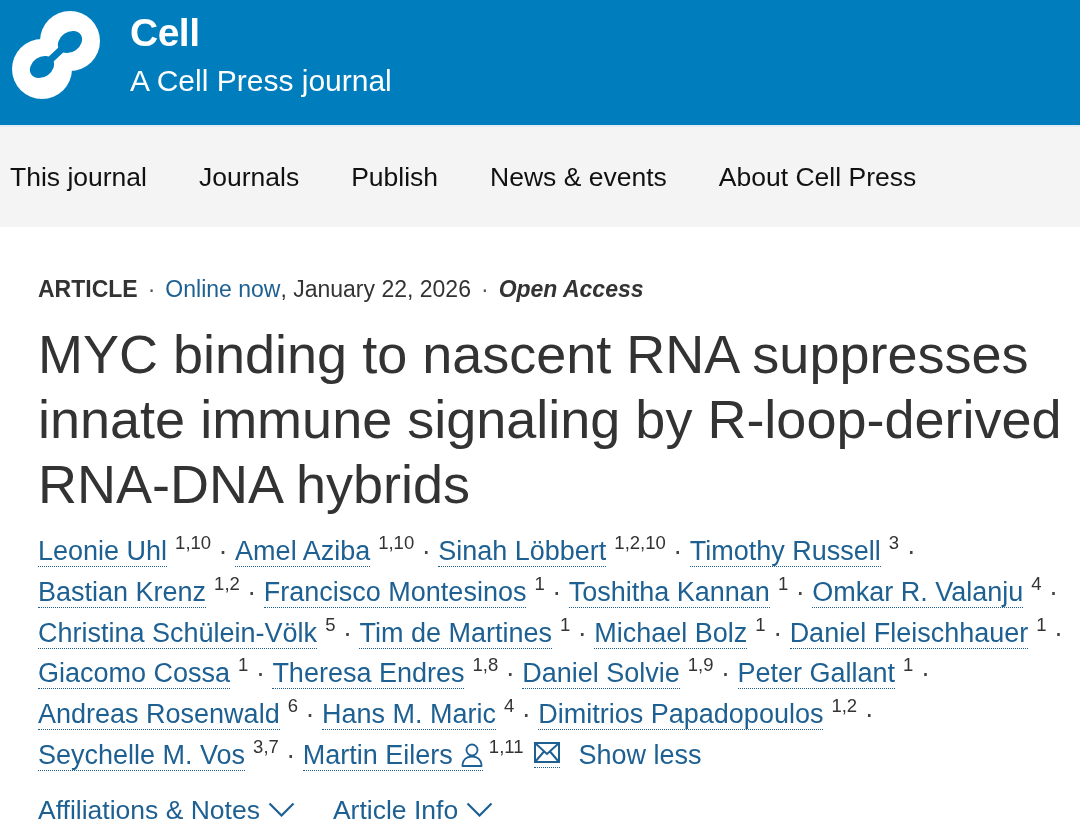 The width and height of the screenshot is (1080, 827). Describe the element at coordinates (395, 592) in the screenshot. I see `author-link: Francisco Montesinos` at that location.